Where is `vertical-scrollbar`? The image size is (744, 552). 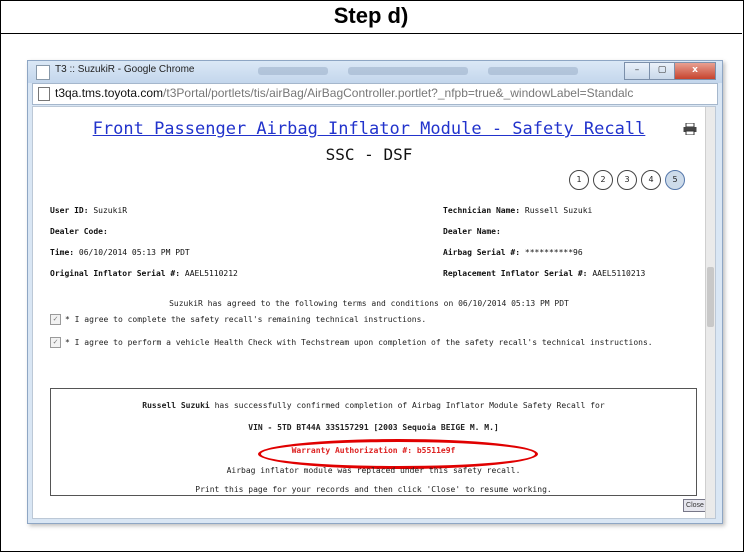 vertical-scrollbar is located at coordinates (710, 312).